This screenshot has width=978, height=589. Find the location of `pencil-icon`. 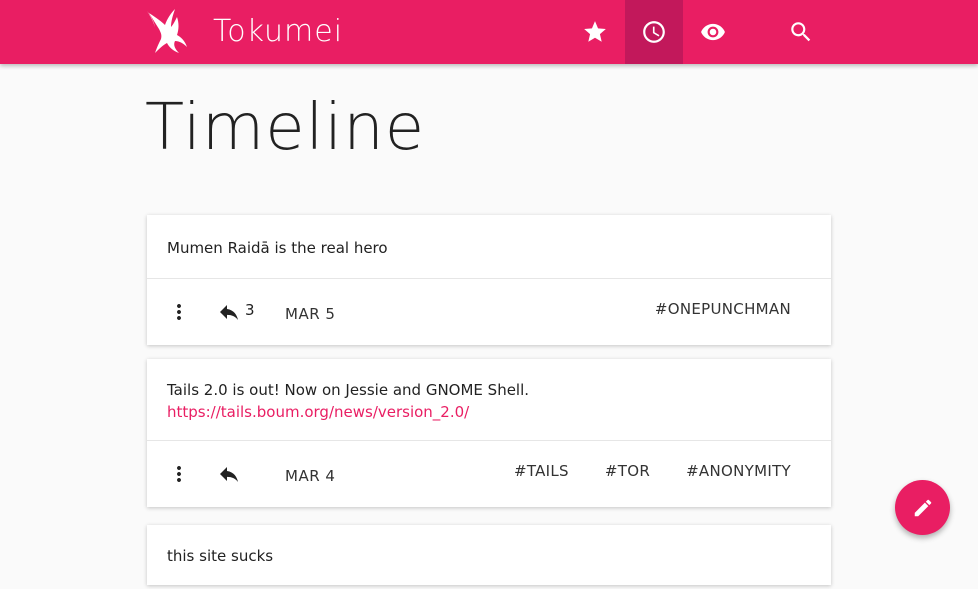

pencil-icon is located at coordinates (922, 507).